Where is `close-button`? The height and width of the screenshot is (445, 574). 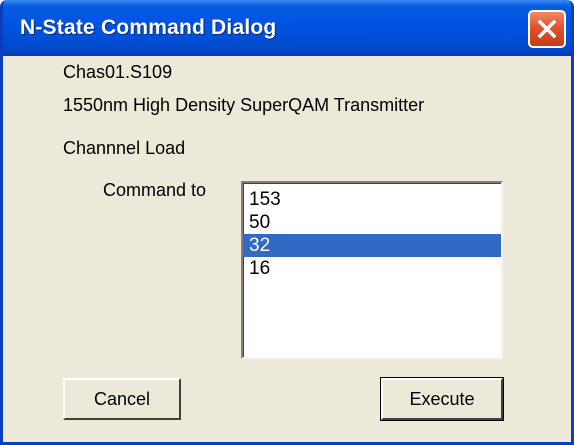
close-button is located at coordinates (547, 29).